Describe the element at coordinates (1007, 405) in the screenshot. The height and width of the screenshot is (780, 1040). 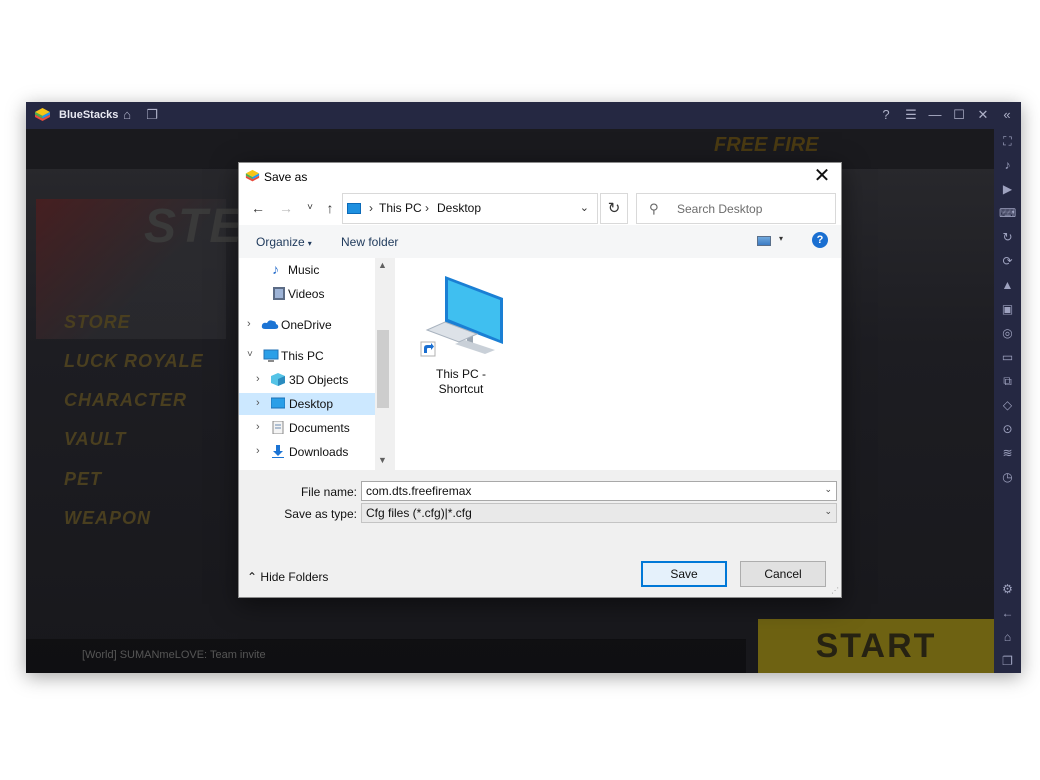
I see `eraser-icon: ◇` at that location.